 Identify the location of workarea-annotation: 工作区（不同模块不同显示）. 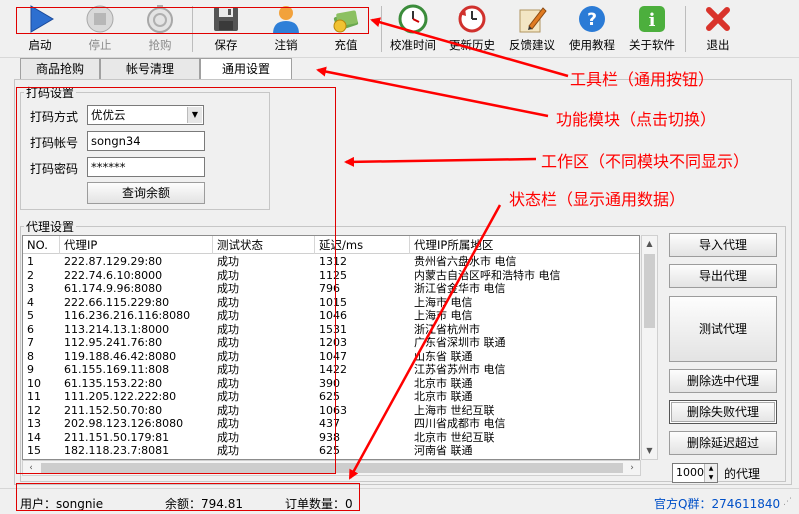
(645, 161).